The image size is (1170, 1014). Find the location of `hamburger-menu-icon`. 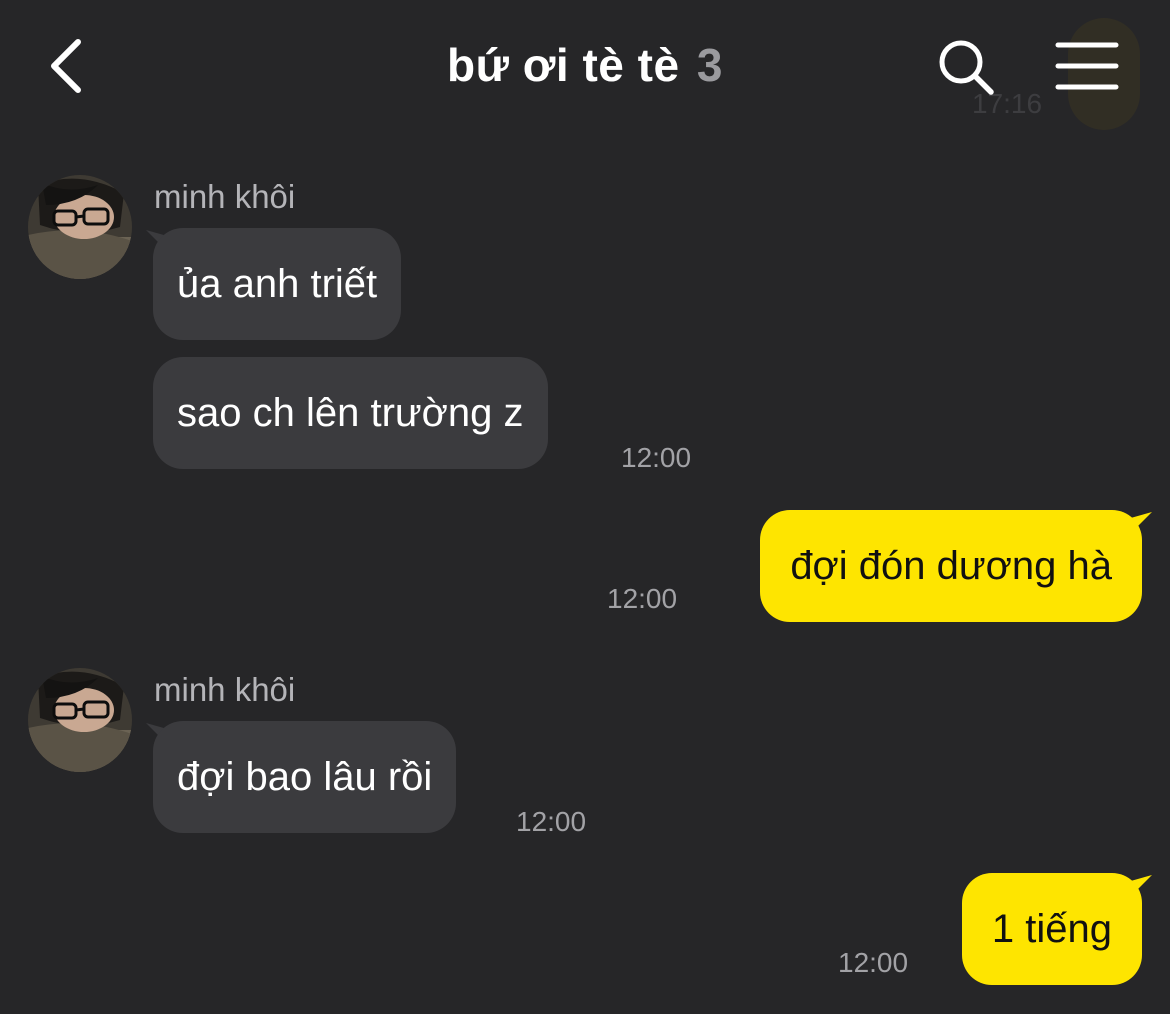

hamburger-menu-icon is located at coordinates (1087, 66).